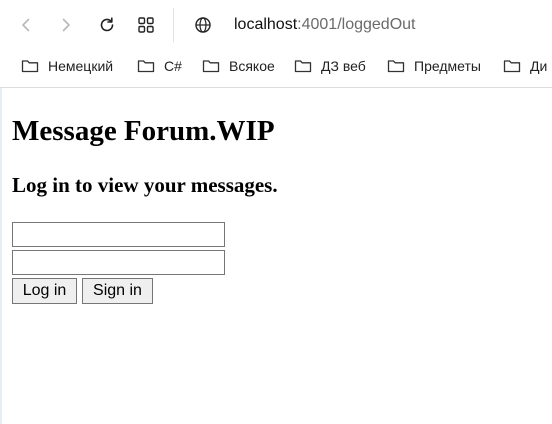  Describe the element at coordinates (266, 24) in the screenshot. I see `address-host: localhost` at that location.